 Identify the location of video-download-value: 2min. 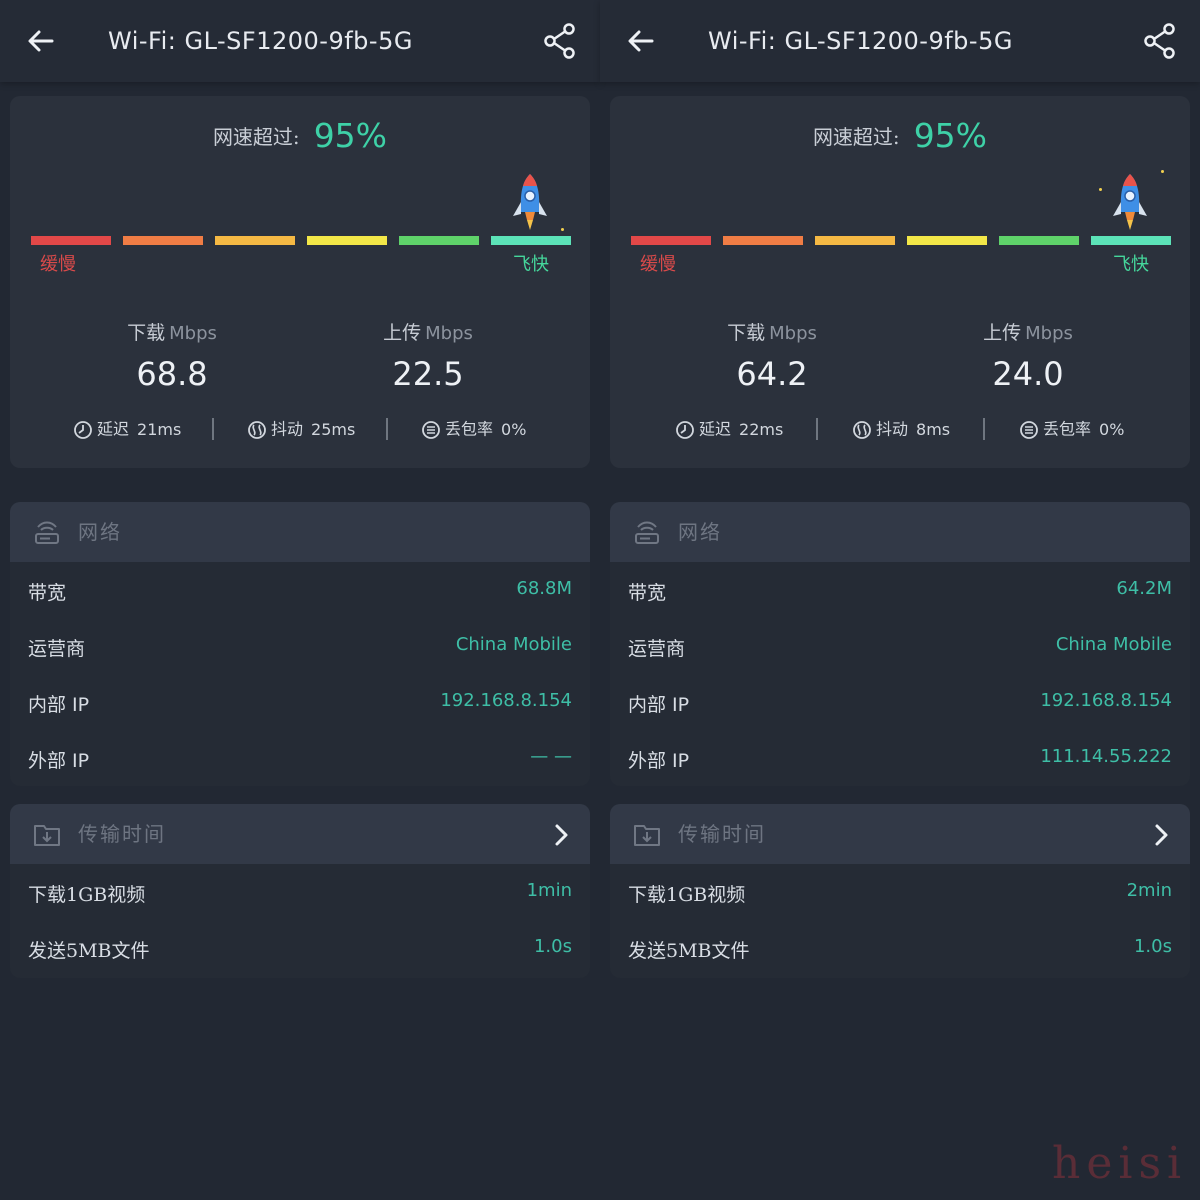
(1149, 890).